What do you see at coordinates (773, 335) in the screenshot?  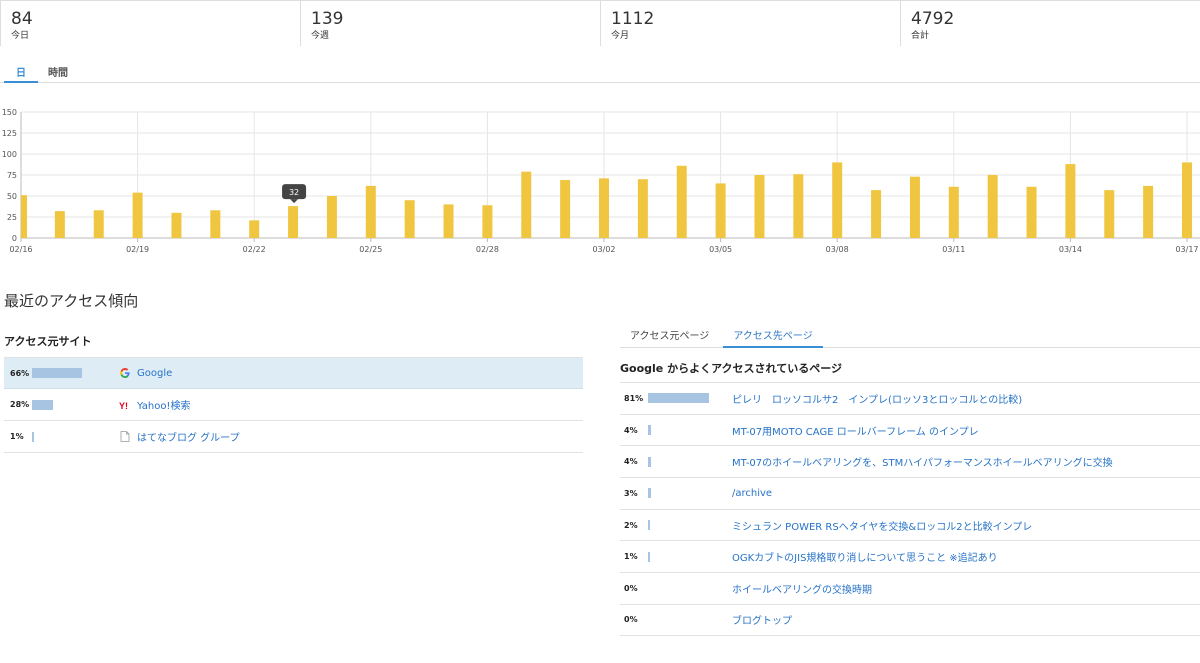 I see `tab-destination-pages: アクセス先ページ` at bounding box center [773, 335].